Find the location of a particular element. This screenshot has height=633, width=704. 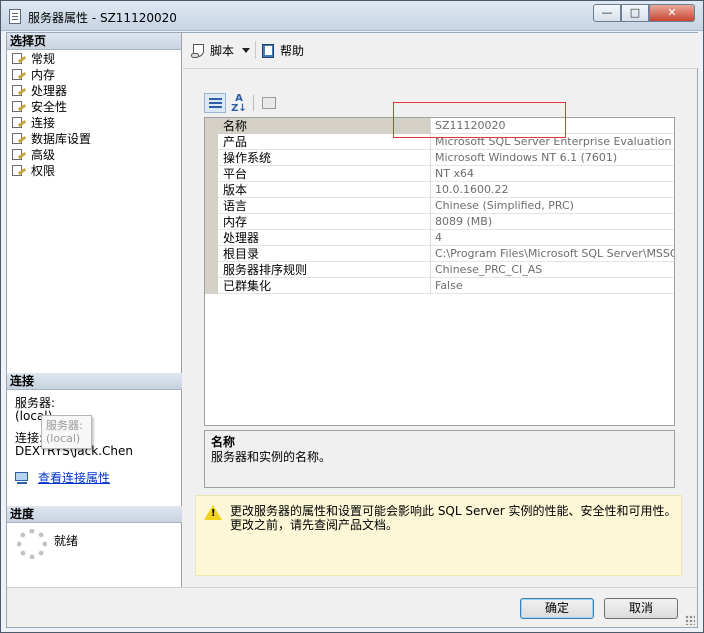

connection-header: 连接 is located at coordinates (94, 381).